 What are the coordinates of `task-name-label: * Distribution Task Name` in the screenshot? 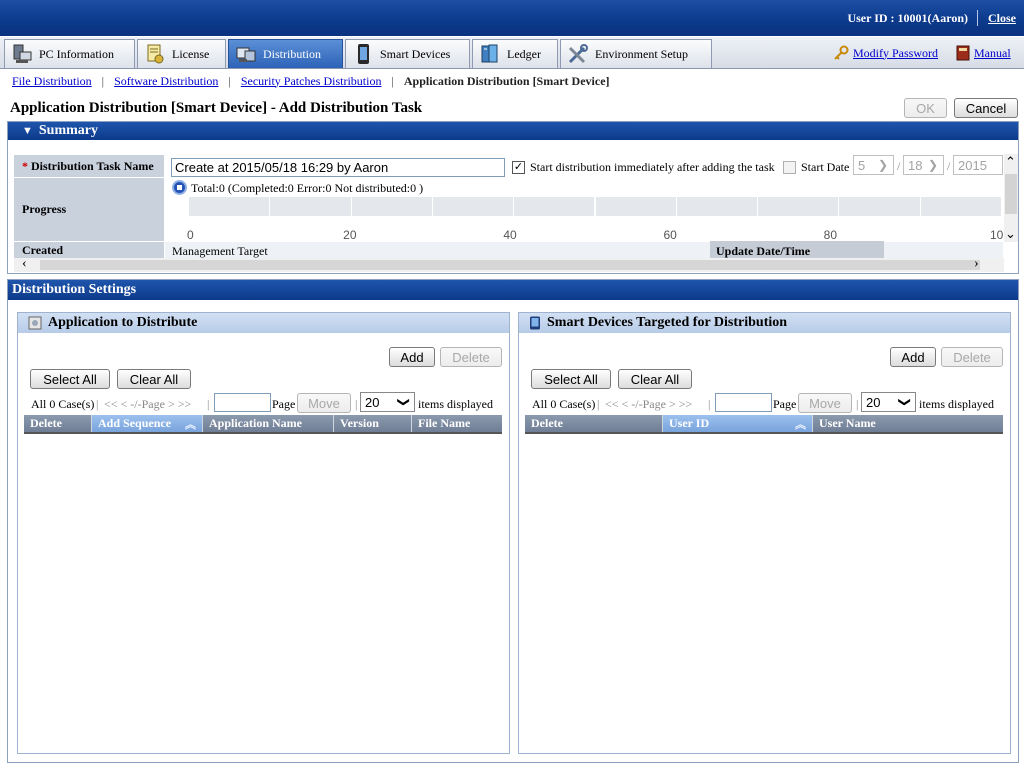 It's located at (89, 166).